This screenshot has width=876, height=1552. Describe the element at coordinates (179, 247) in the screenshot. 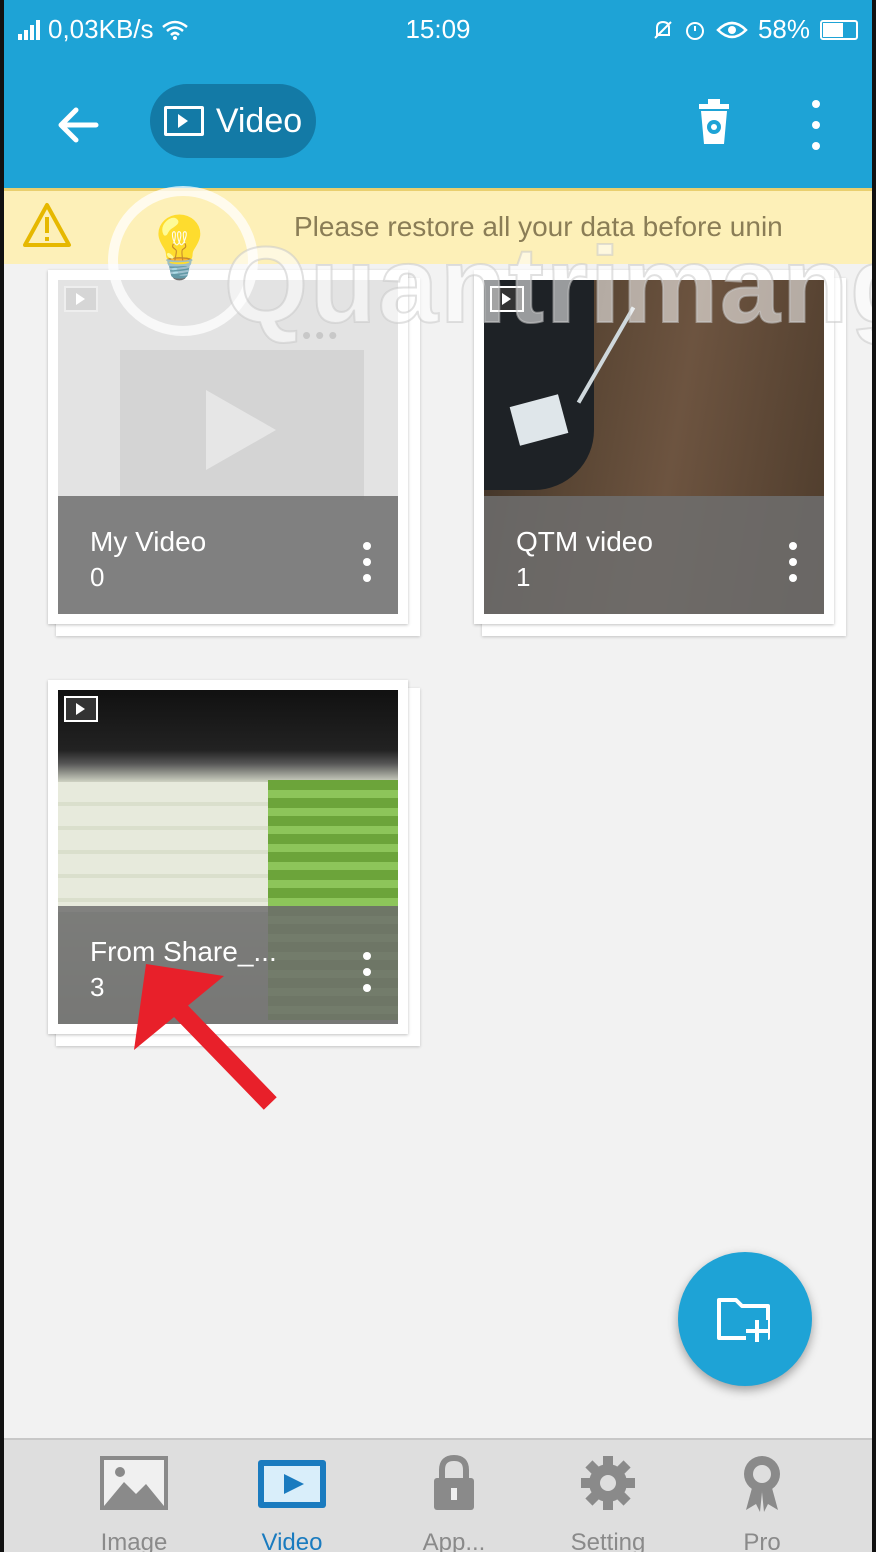

I see `lightbulb-icon: 💡` at that location.